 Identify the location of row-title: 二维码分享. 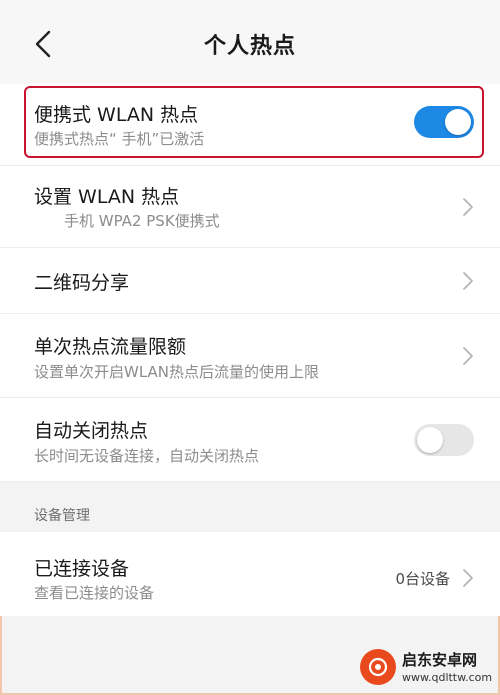
(82, 283).